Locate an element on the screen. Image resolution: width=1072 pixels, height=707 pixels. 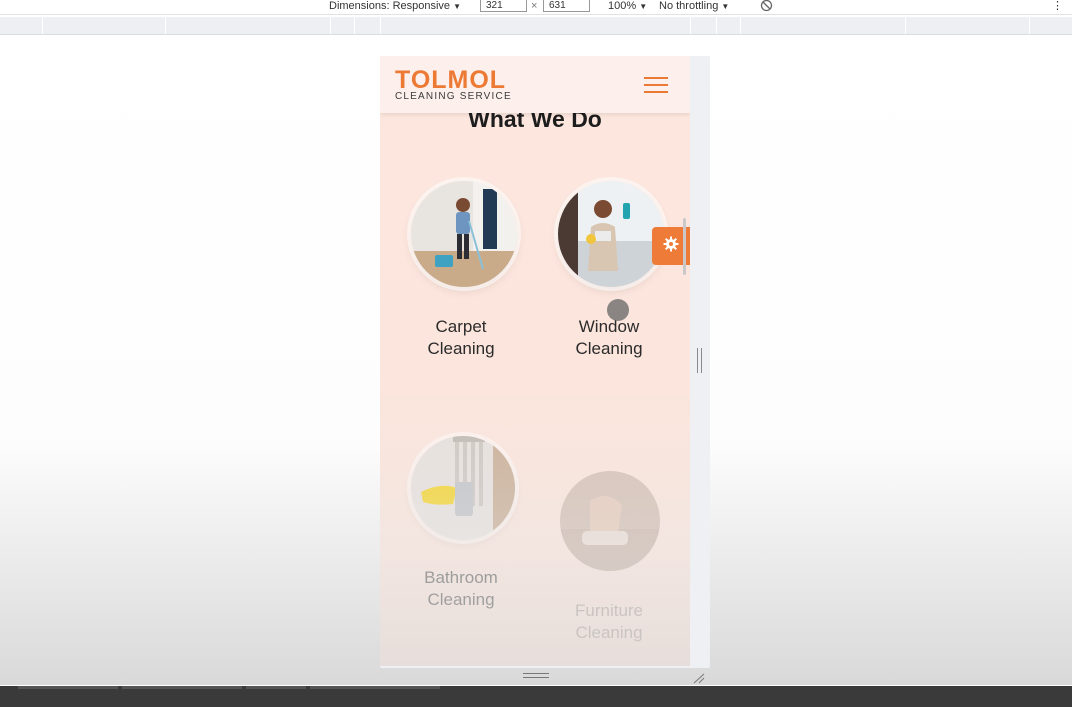
service-card-furniture: Furniture Cleaning is located at coordinates (609, 566).